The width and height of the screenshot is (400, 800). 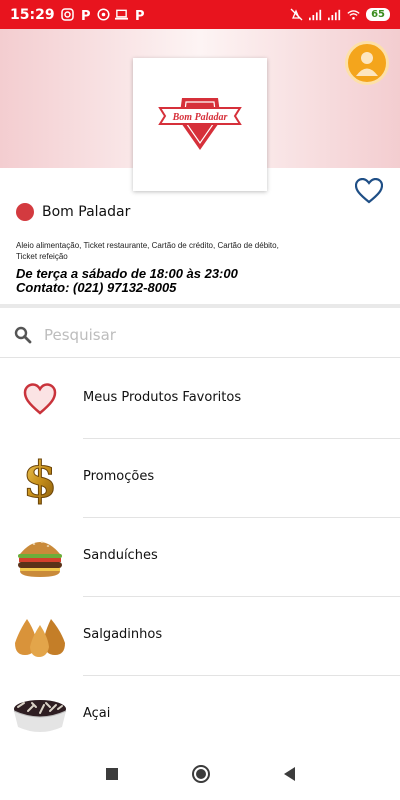 I want to click on heart-outline-icon, so click(x=369, y=190).